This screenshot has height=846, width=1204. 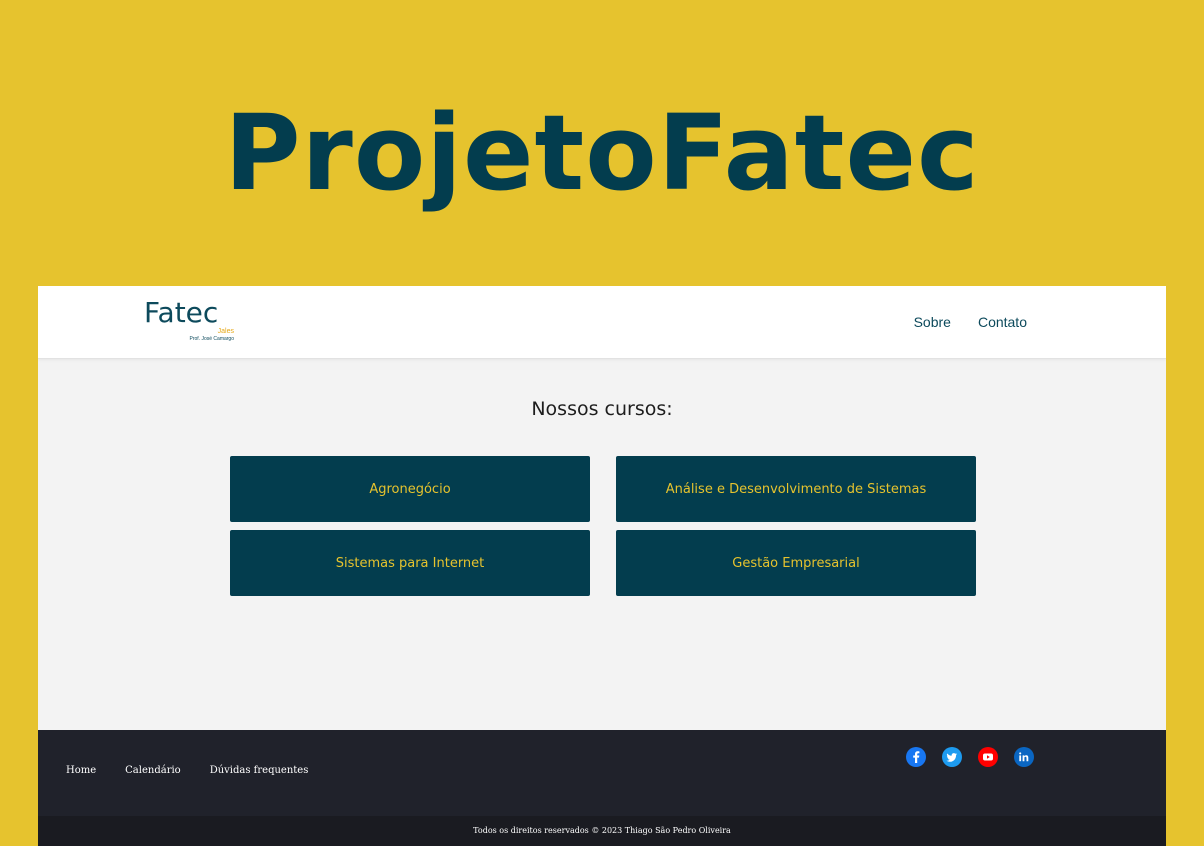 I want to click on course-button-ads: Análise e Desenvolvimento de Sistemas, so click(x=796, y=489).